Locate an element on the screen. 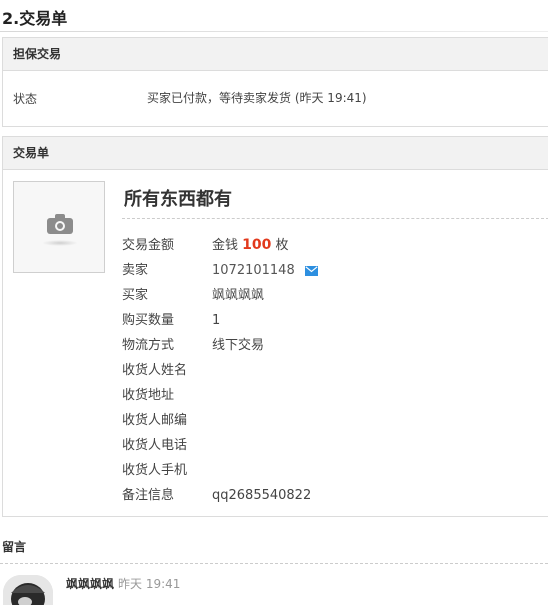  amount-label: 交易金额 is located at coordinates (148, 245).